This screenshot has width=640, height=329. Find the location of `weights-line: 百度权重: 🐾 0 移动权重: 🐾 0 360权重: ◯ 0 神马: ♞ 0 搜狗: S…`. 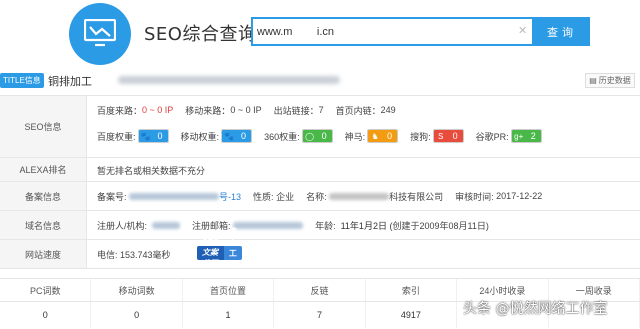

weights-line: 百度权重: 🐾 0 移动权重: 🐾 0 360权重: ◯ 0 神马: ♞ 0 搜狗: S… is located at coordinates (325, 136).